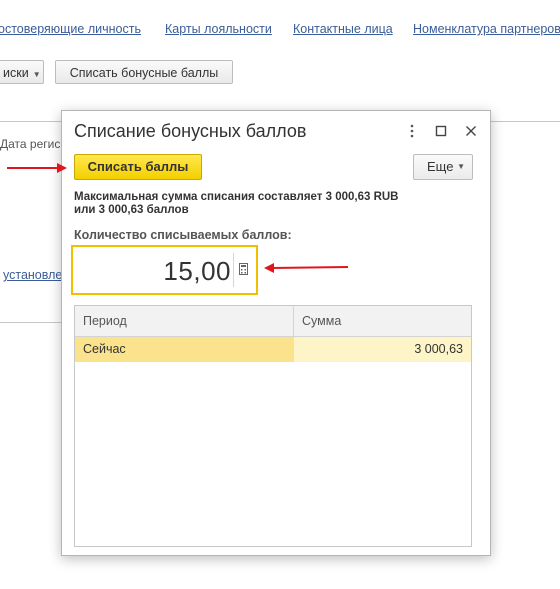 The width and height of the screenshot is (560, 589). What do you see at coordinates (32, 275) in the screenshot?
I see `installed-link: установле` at bounding box center [32, 275].